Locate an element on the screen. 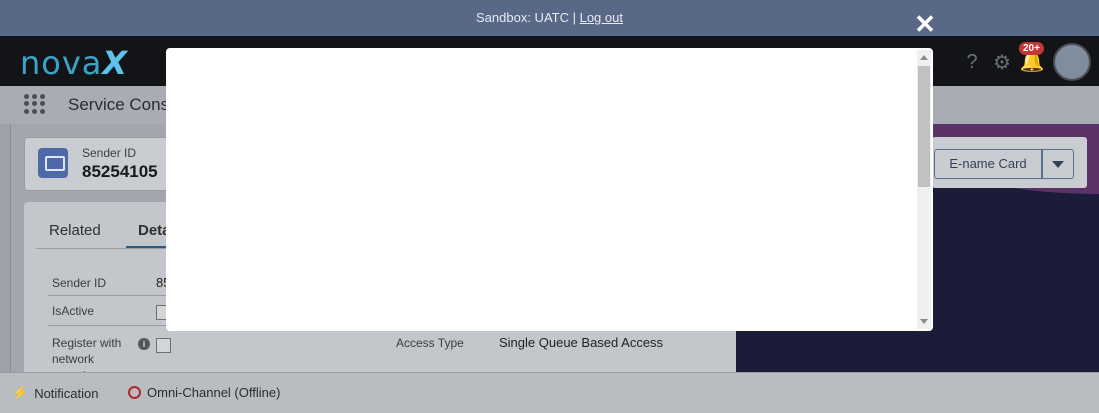 The height and width of the screenshot is (413, 1099). info-icon: i is located at coordinates (144, 344).